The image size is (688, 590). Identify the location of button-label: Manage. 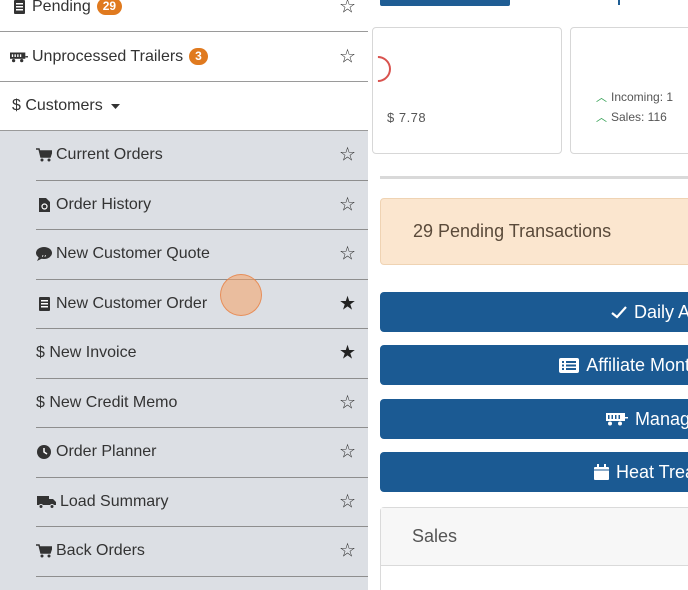
(661, 418).